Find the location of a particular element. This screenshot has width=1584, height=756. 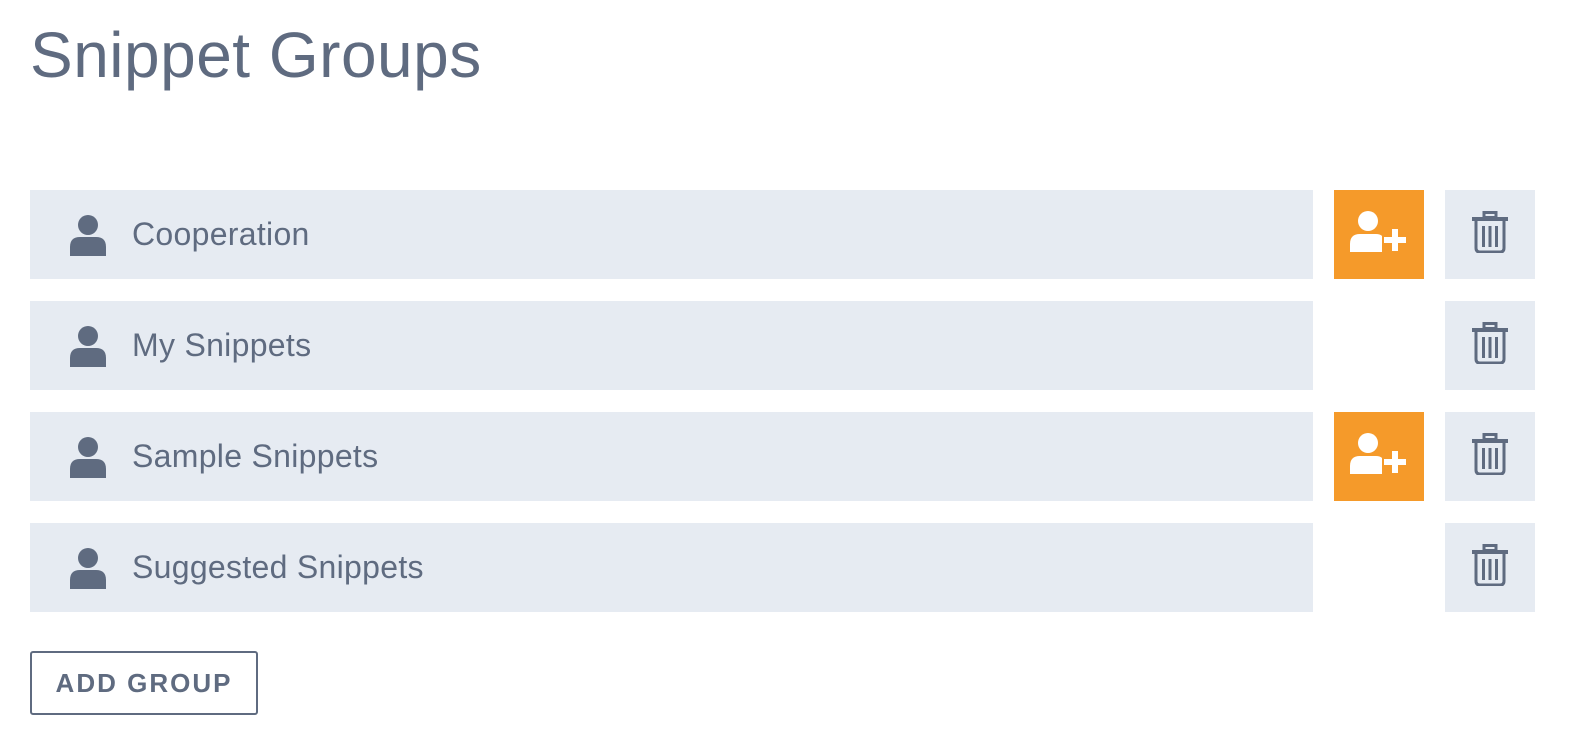

group-label: Cooperation is located at coordinates (221, 234).